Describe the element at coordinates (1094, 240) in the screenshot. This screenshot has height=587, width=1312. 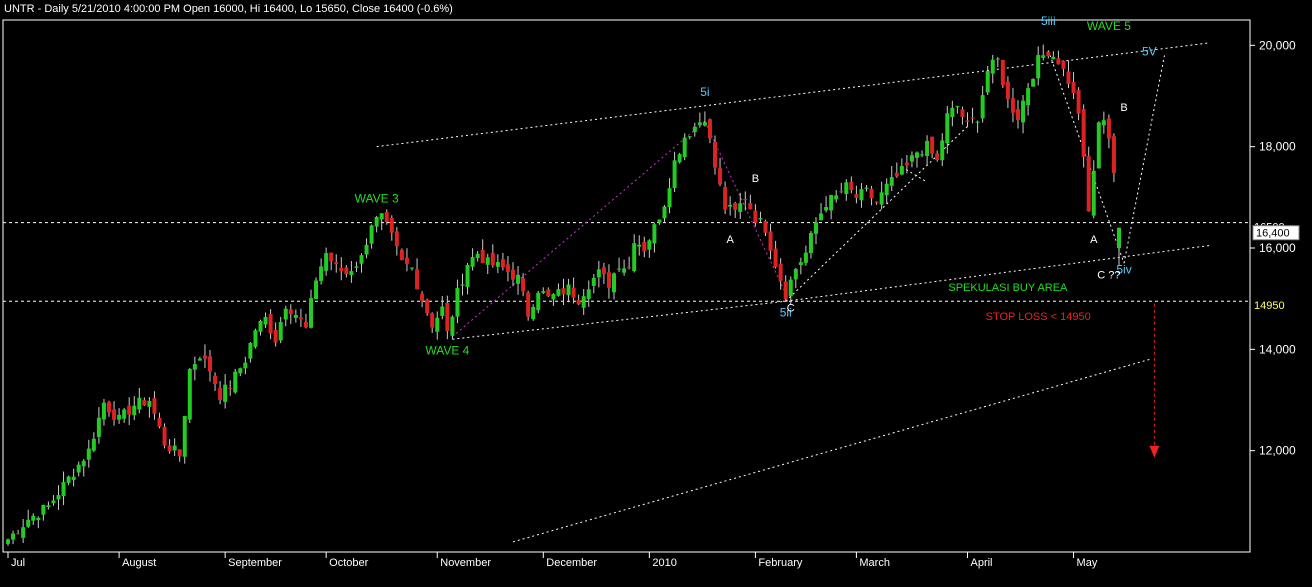
I see `annotation-abc-11: A` at that location.